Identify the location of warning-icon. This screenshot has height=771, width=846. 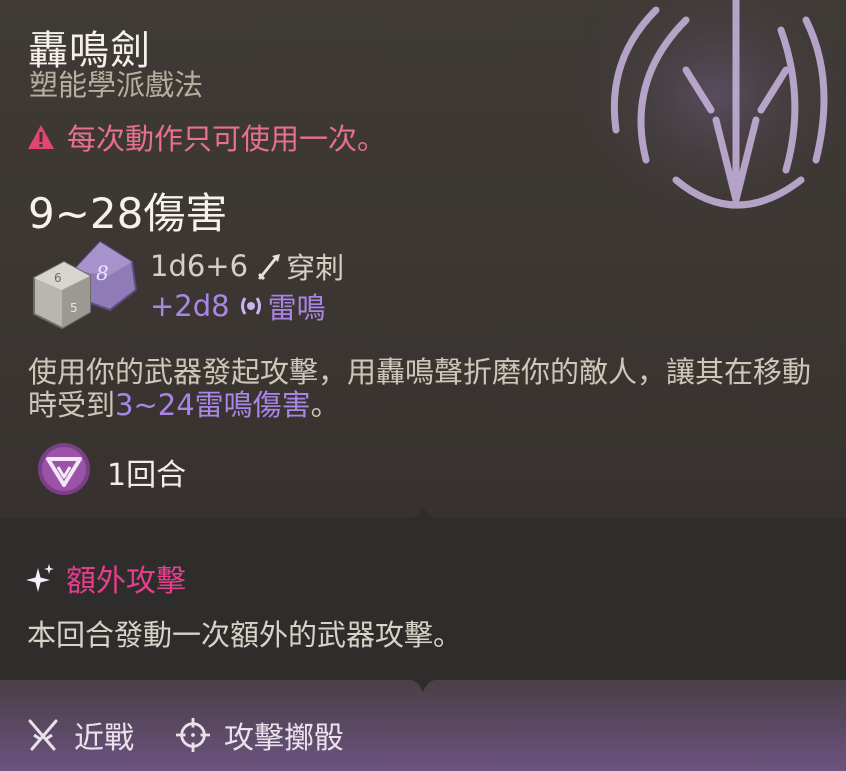
(41, 137).